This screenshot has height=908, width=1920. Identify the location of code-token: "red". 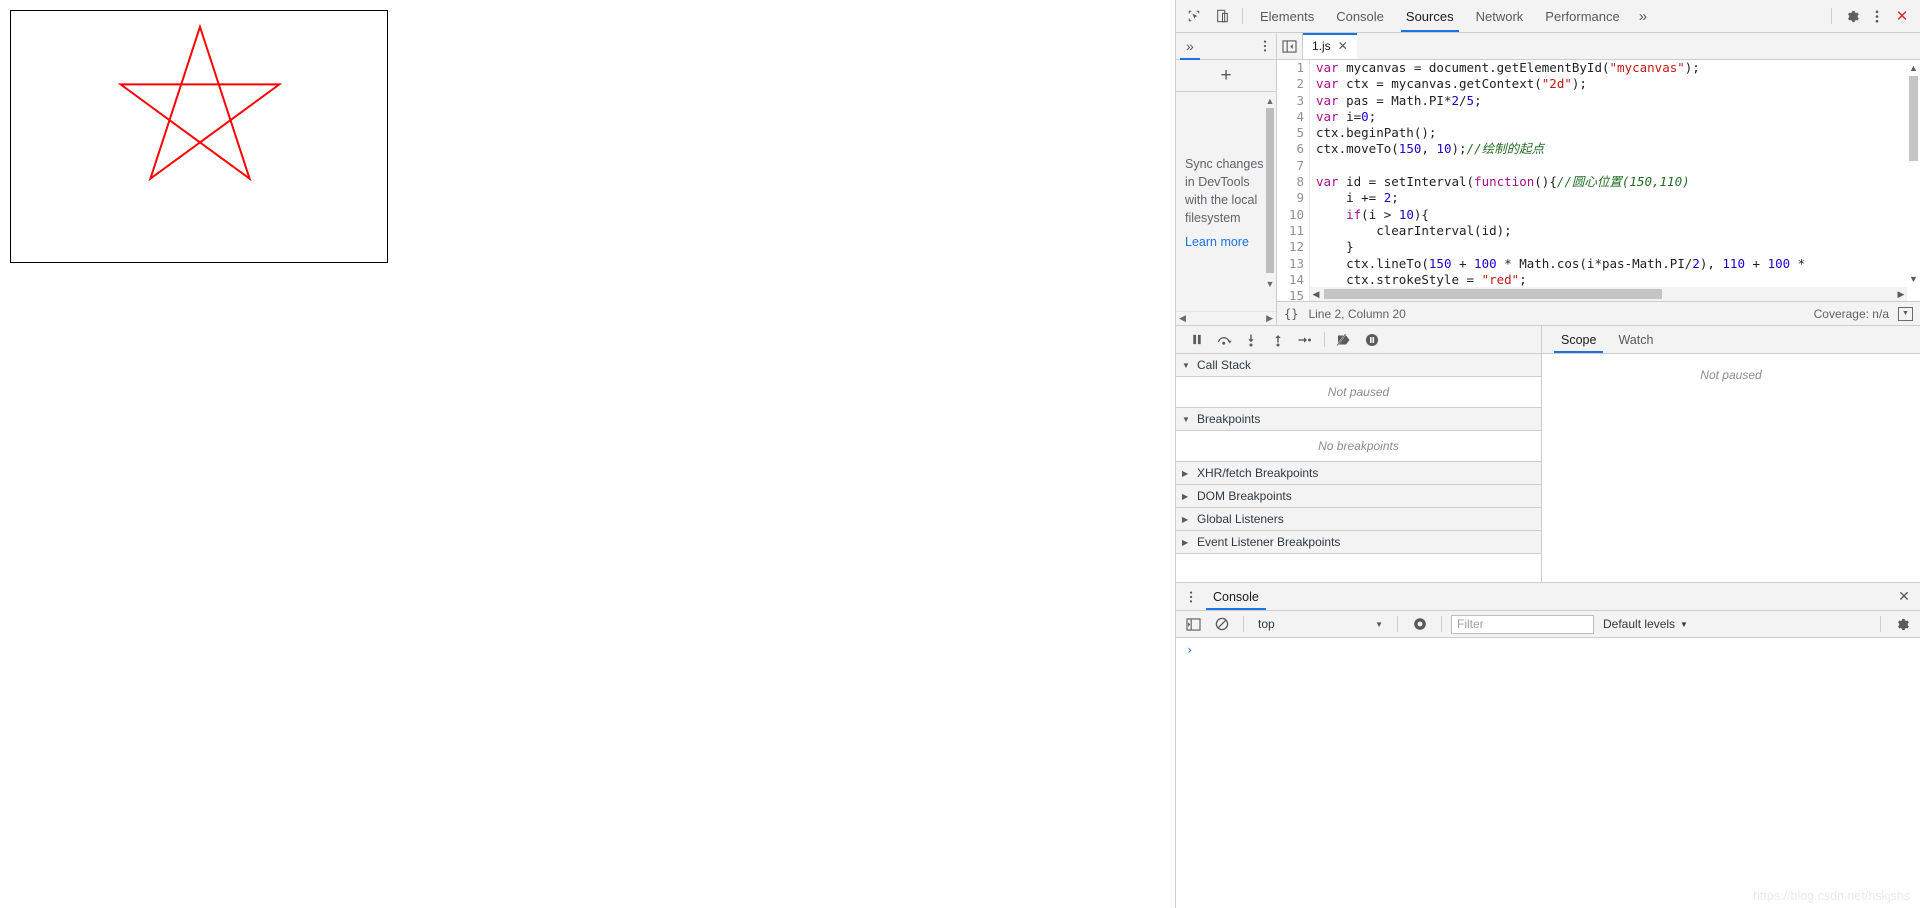
(1500, 279).